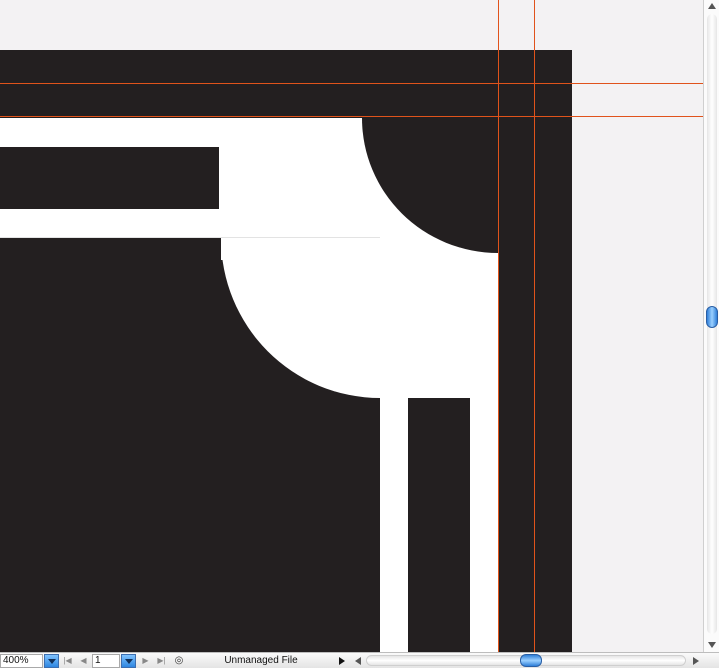 The image size is (719, 668). I want to click on scroll-down-icon, so click(712, 645).